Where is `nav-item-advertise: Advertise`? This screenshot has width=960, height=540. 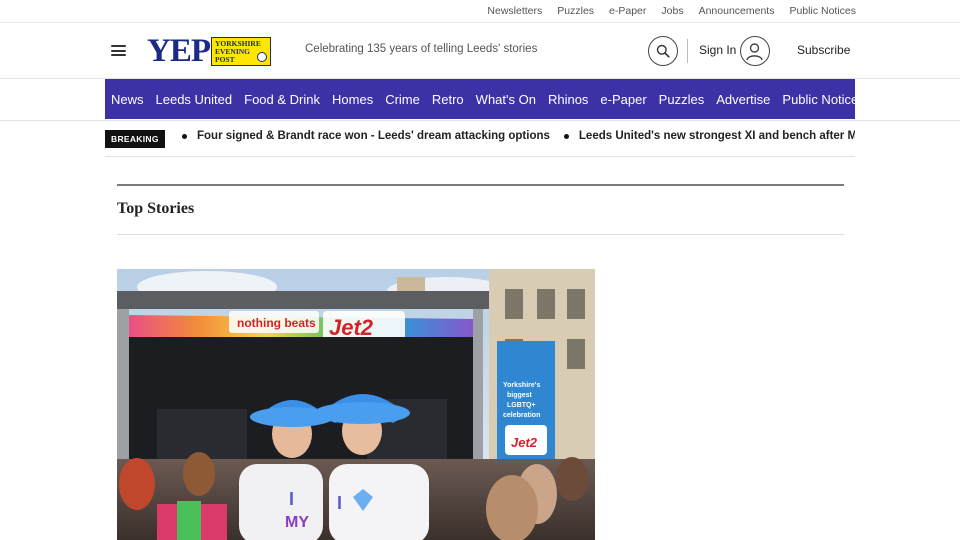
nav-item-advertise: Advertise is located at coordinates (743, 99).